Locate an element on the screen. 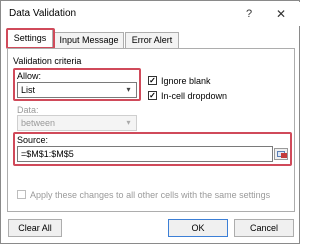 Image resolution: width=320 pixels, height=244 pixels. allow-label: Allow: is located at coordinates (29, 76).